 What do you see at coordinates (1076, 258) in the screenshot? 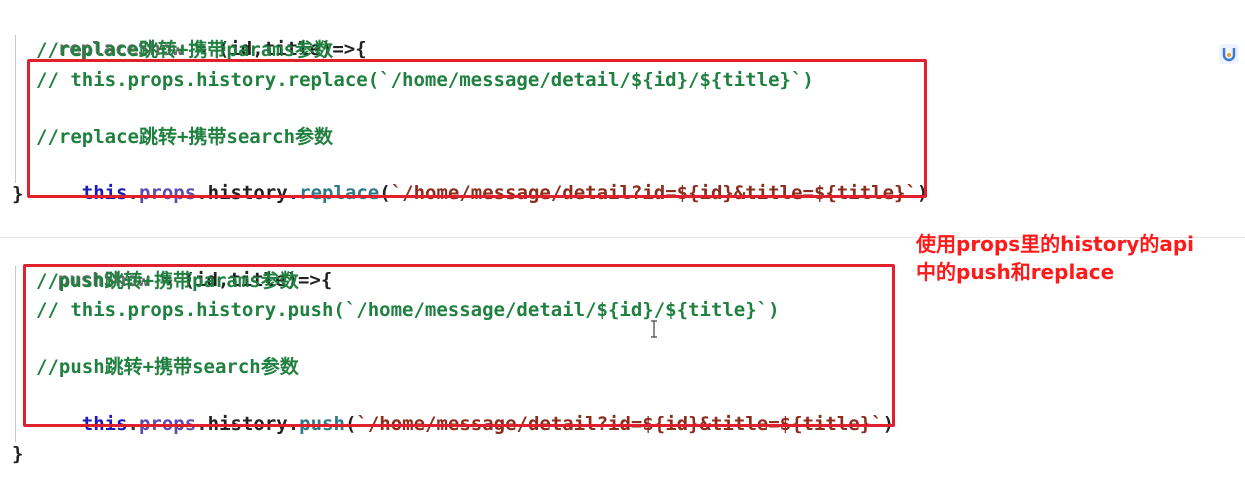
I see `annotation-note: 使用props里的history的api 中的push和replace` at bounding box center [1076, 258].